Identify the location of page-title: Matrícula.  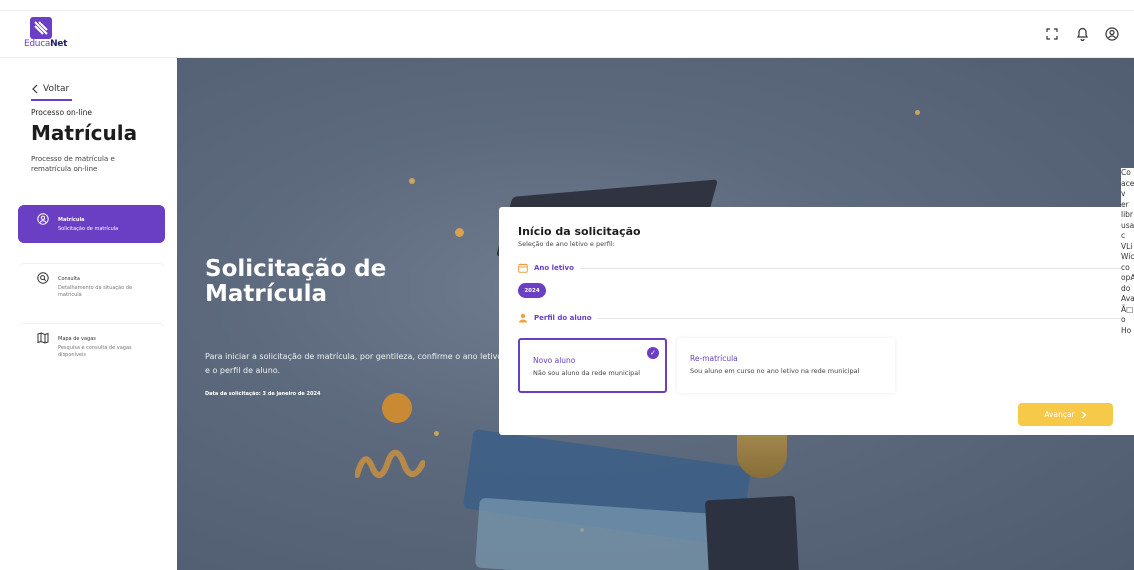
(84, 133).